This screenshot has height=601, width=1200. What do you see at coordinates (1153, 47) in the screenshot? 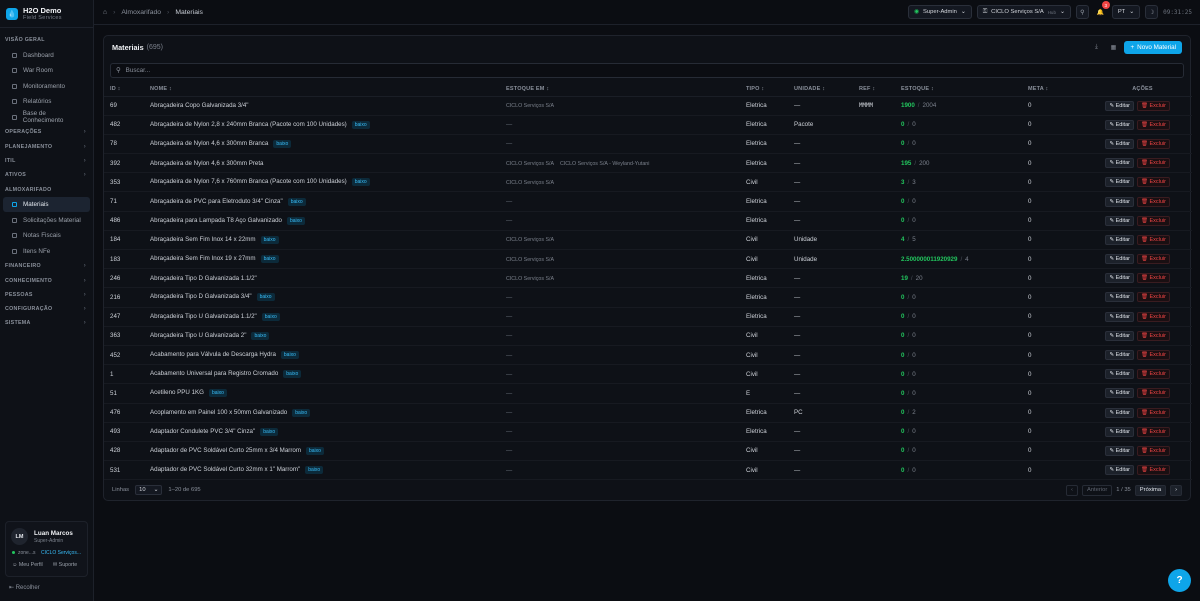
I see `new-material-button: + Novo Material` at bounding box center [1153, 47].